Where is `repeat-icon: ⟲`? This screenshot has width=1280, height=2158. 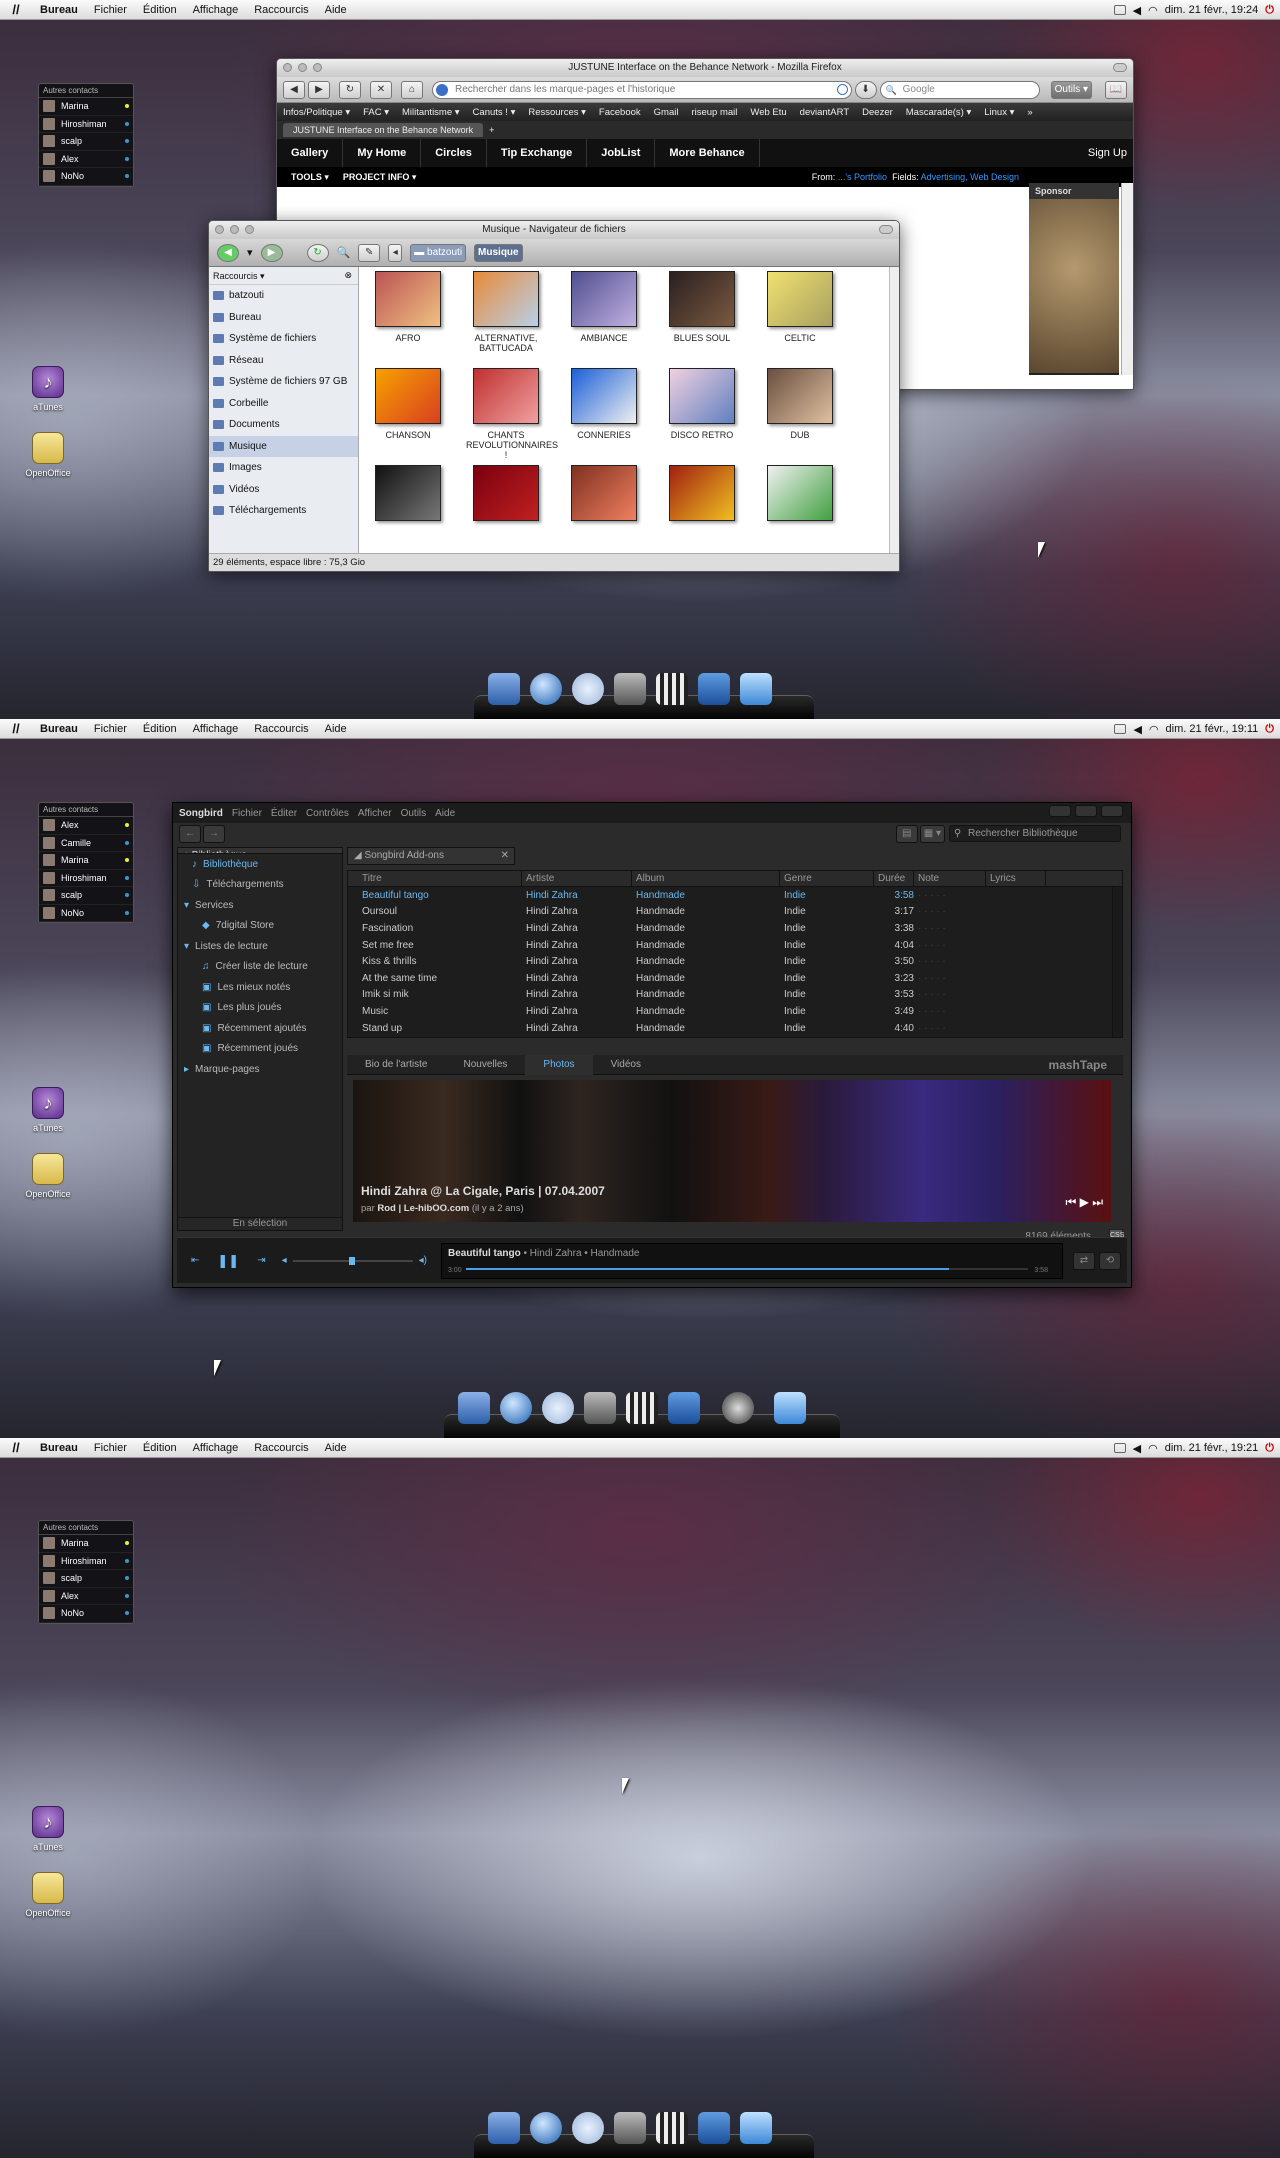
repeat-icon: ⟲ is located at coordinates (1109, 1260).